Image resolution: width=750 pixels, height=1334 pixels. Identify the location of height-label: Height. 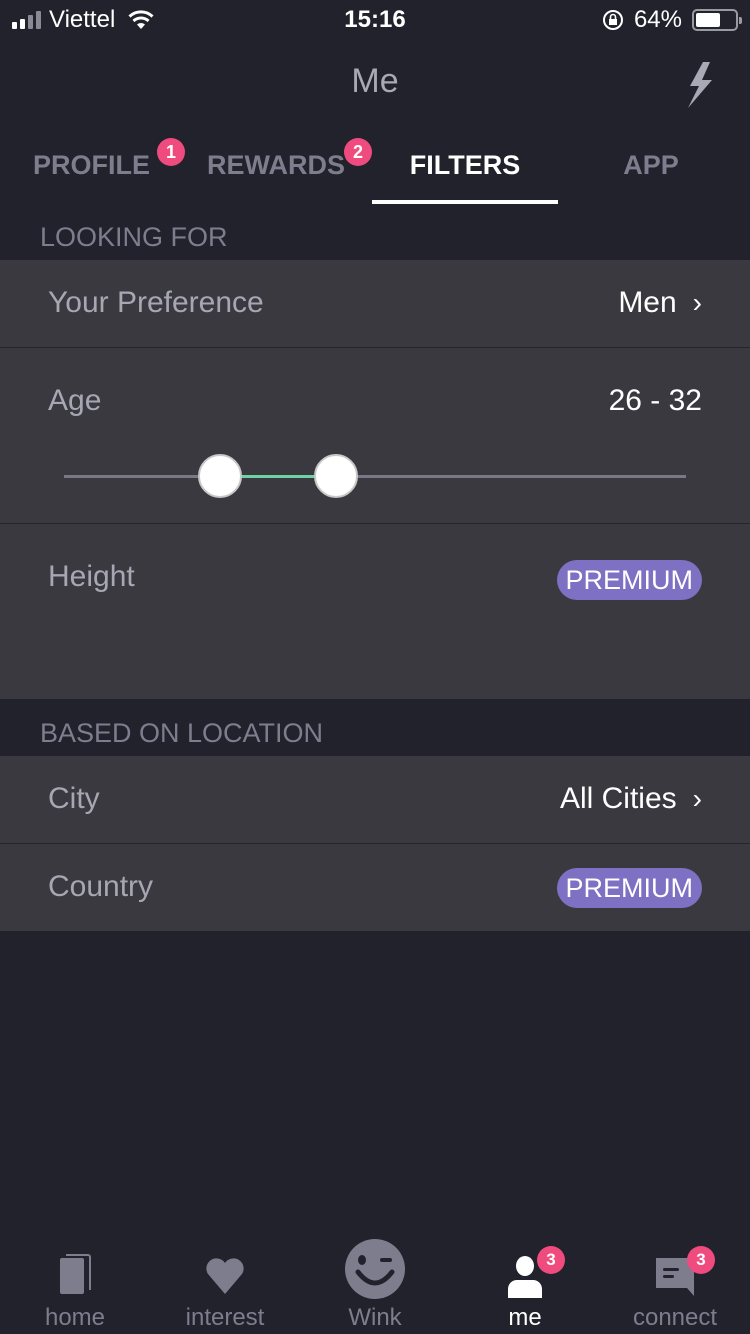
(91, 576).